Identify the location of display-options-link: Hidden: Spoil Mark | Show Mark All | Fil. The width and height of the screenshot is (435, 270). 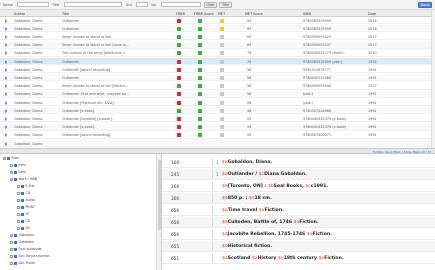
(402, 152).